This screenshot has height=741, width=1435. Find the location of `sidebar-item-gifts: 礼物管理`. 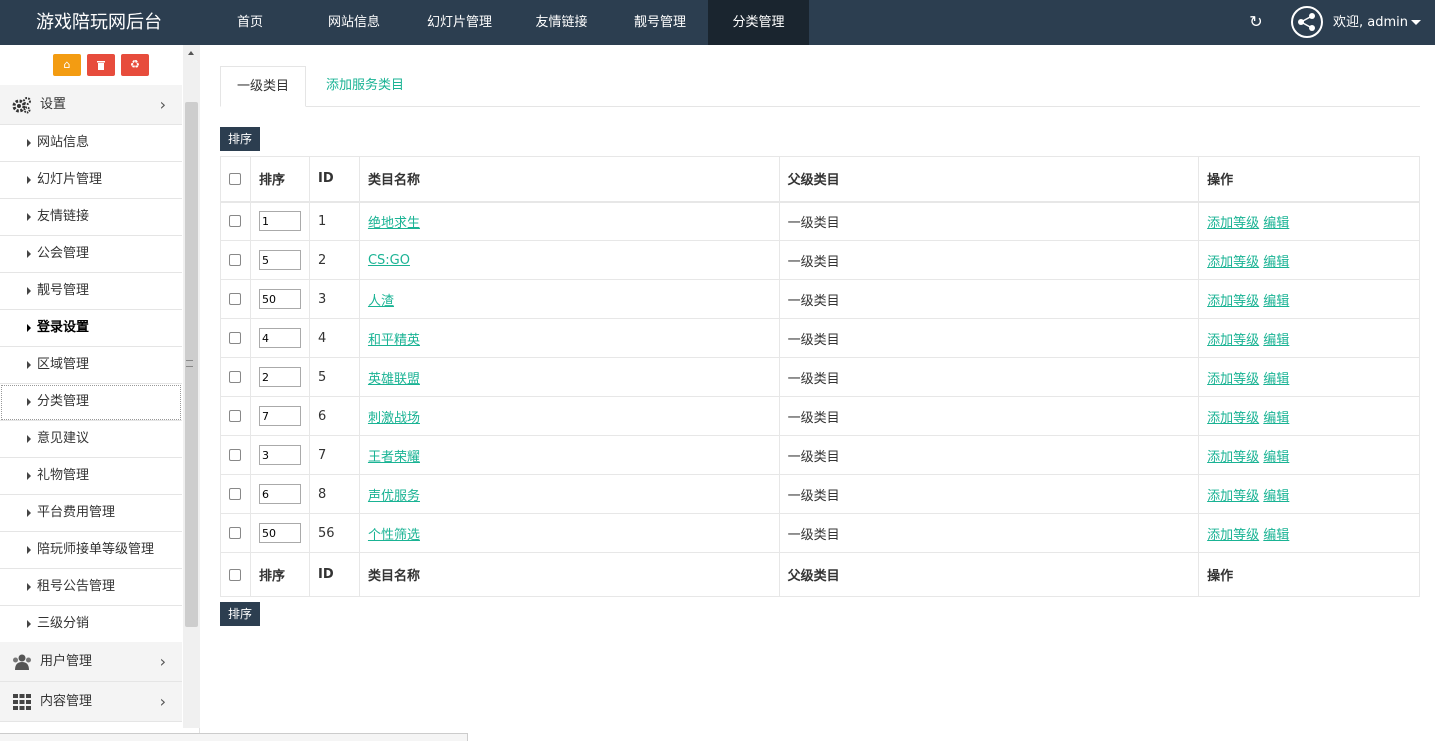

sidebar-item-gifts: 礼物管理 is located at coordinates (91, 476).